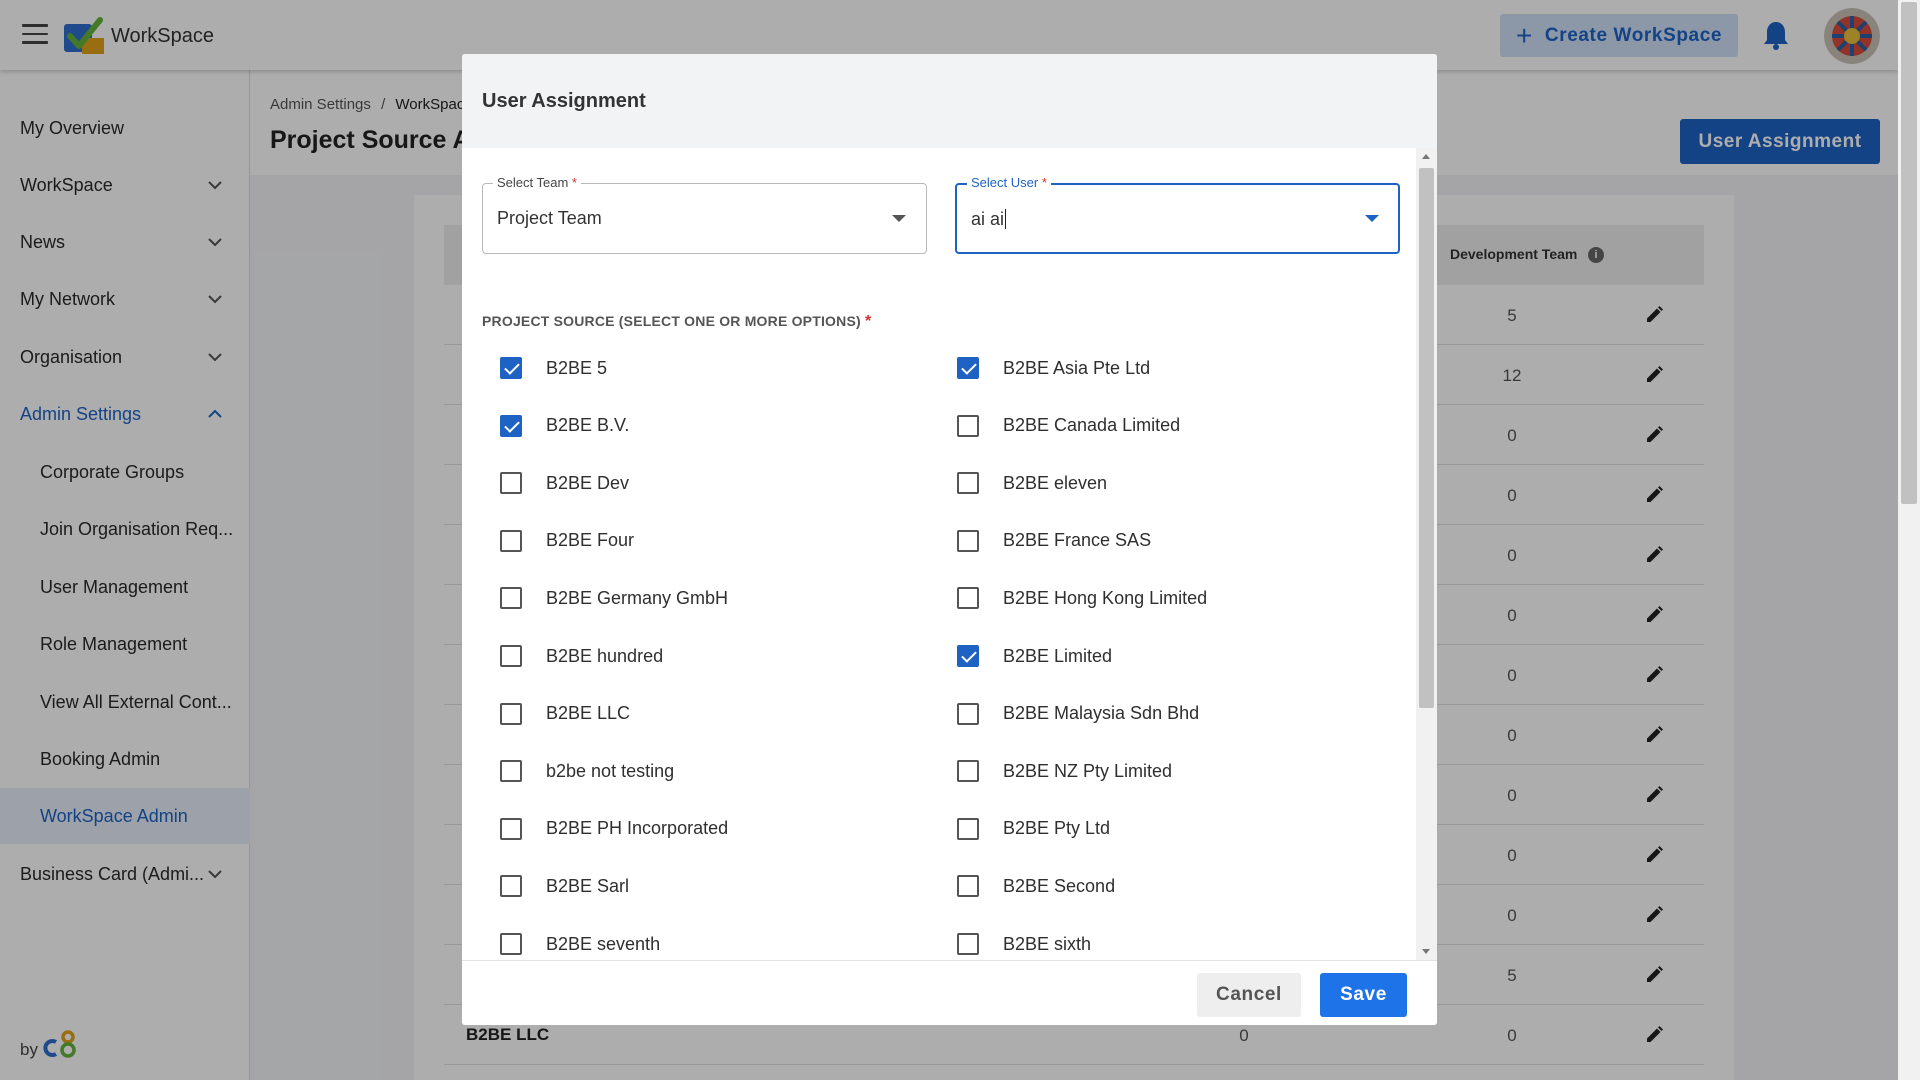 The image size is (1920, 1080). I want to click on option-label: B2BE 5, so click(577, 367).